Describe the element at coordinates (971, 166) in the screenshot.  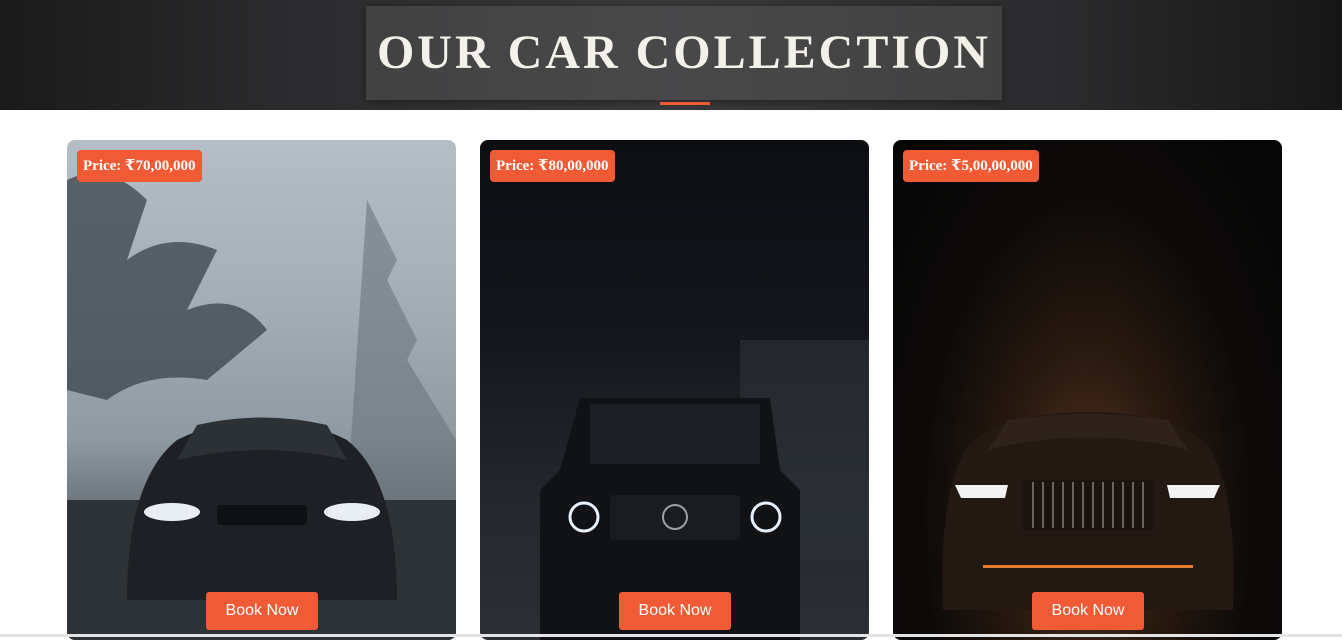
I see `price-badge: Price: ₹5,00,00,000` at that location.